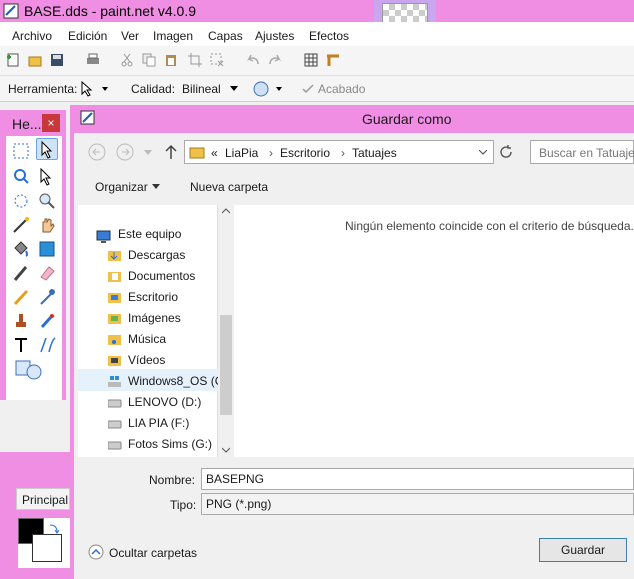 The image size is (634, 579). Describe the element at coordinates (156, 255) in the screenshot. I see `nav-descargas: Descargas` at that location.